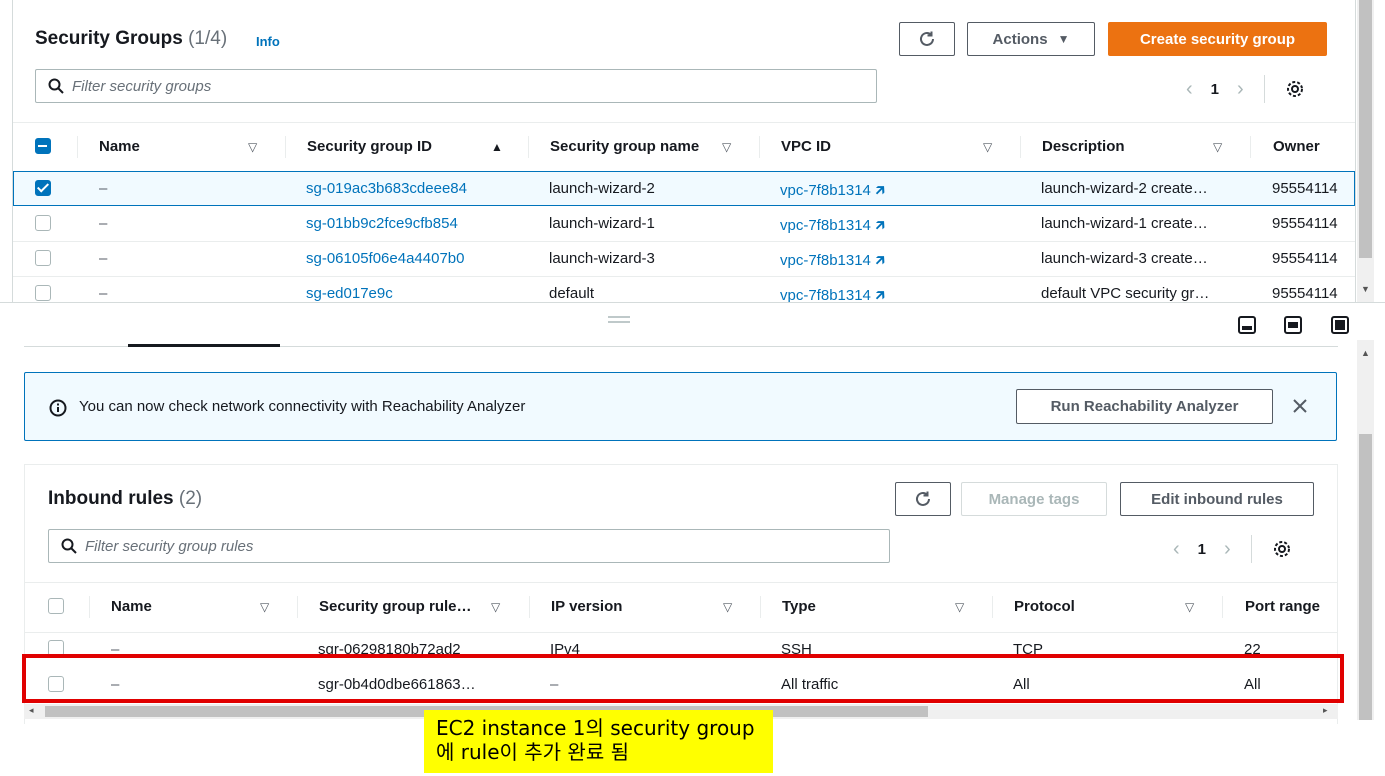 The width and height of the screenshot is (1385, 776). What do you see at coordinates (927, 39) in the screenshot?
I see `refresh-button` at bounding box center [927, 39].